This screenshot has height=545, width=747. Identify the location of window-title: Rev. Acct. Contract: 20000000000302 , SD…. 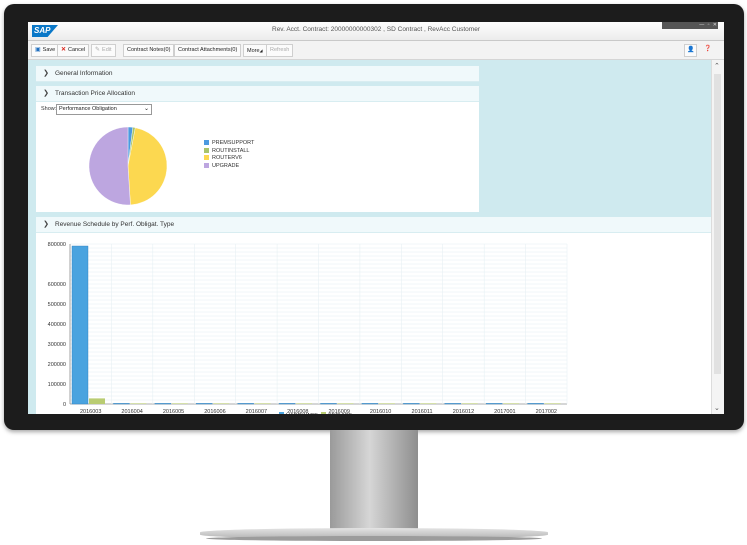
(376, 29).